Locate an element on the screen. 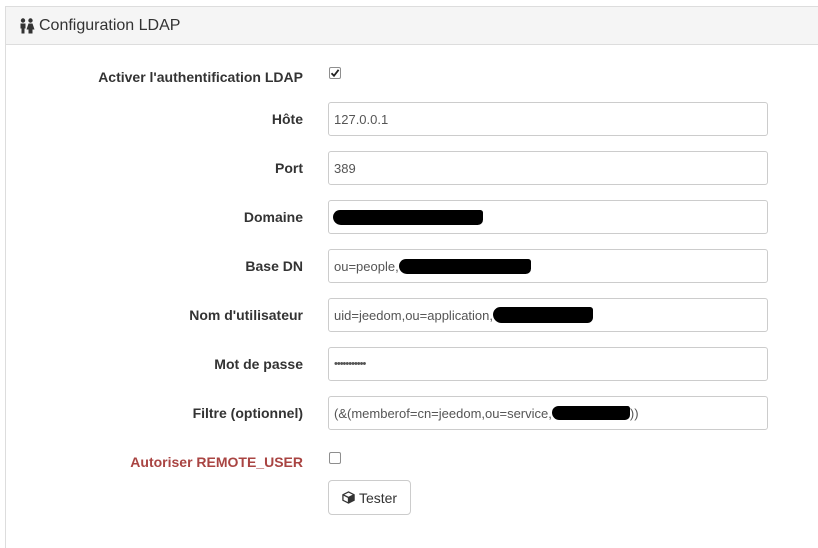  cube-icon is located at coordinates (348, 497).